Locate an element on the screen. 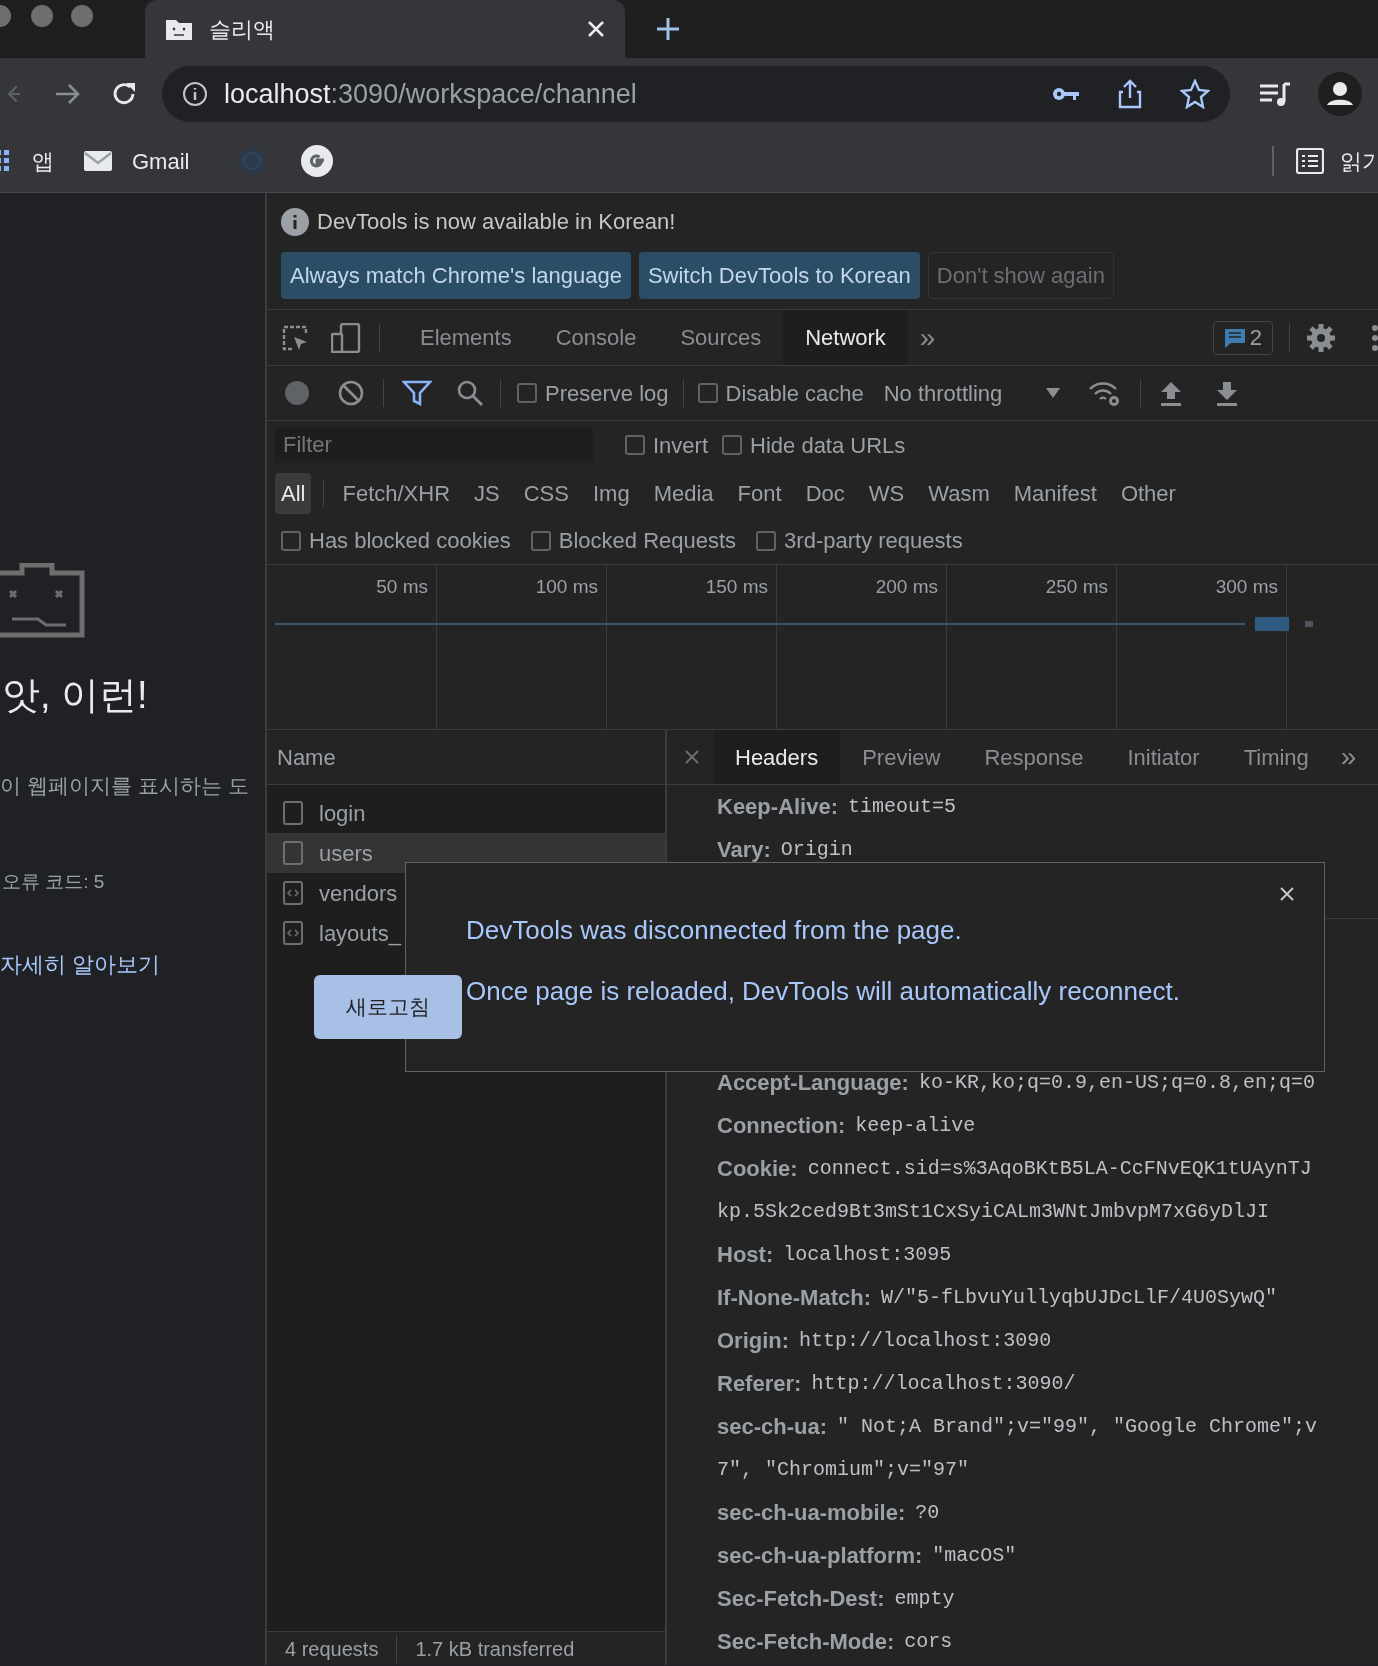  tick-label: 100 ms is located at coordinates (566, 586).